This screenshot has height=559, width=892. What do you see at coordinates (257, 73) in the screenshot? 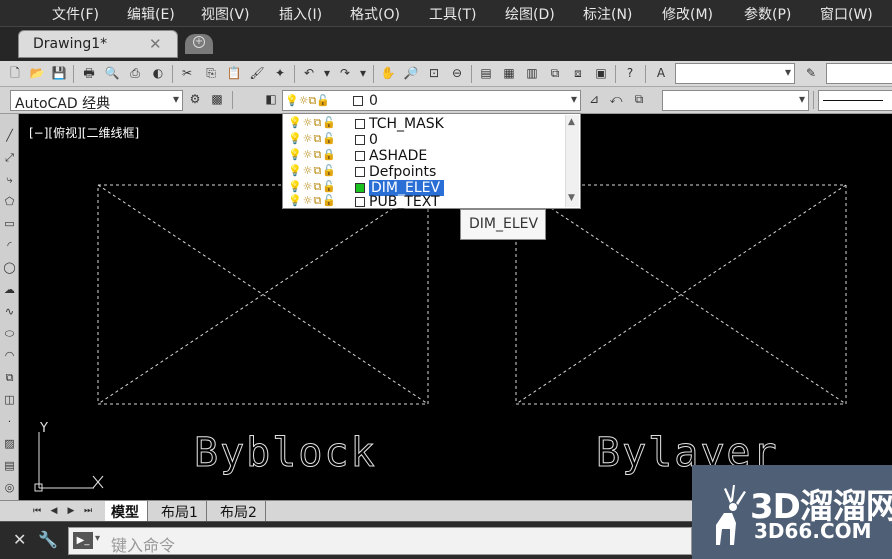
I see `match-properties-icon: 🖌` at bounding box center [257, 73].